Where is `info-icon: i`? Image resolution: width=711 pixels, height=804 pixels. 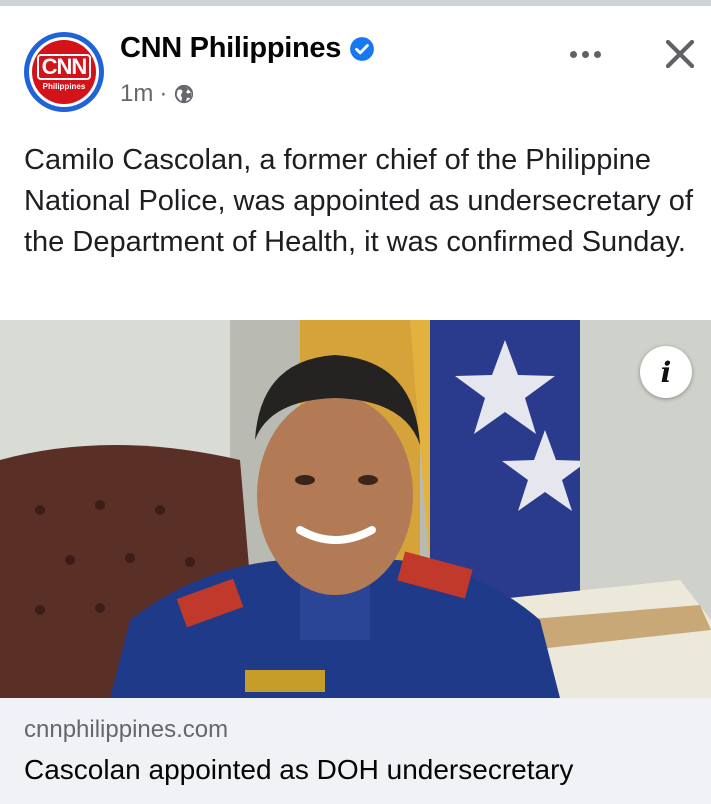
info-icon: i is located at coordinates (666, 372).